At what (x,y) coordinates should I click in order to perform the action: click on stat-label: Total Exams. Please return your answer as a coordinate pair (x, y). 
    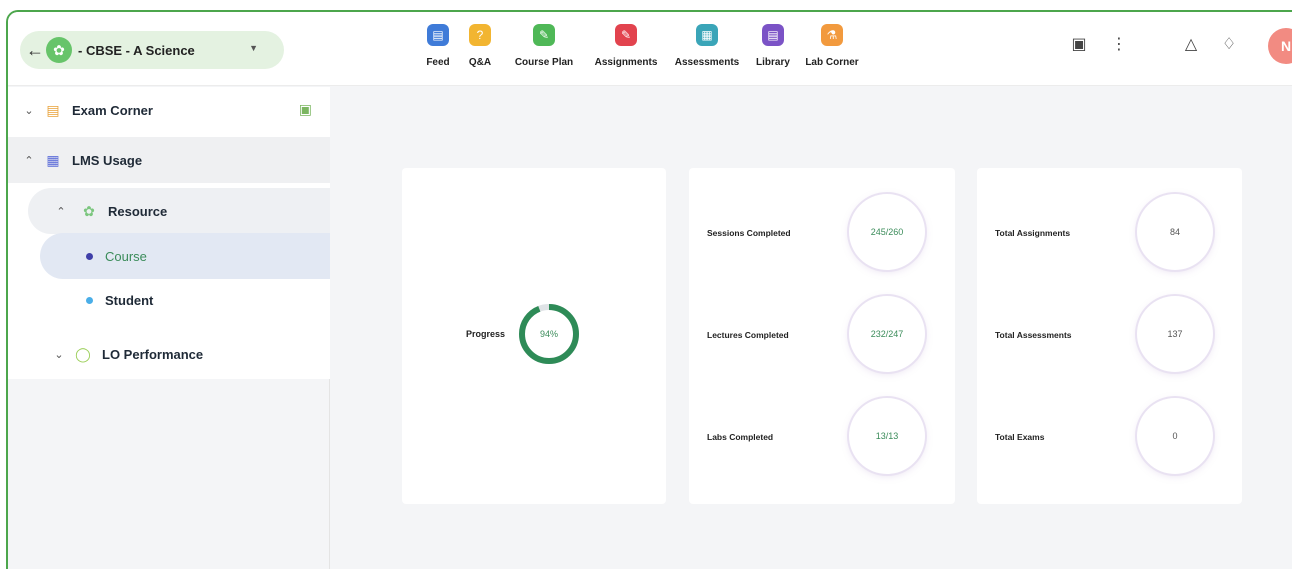
    Looking at the image, I should click on (1020, 437).